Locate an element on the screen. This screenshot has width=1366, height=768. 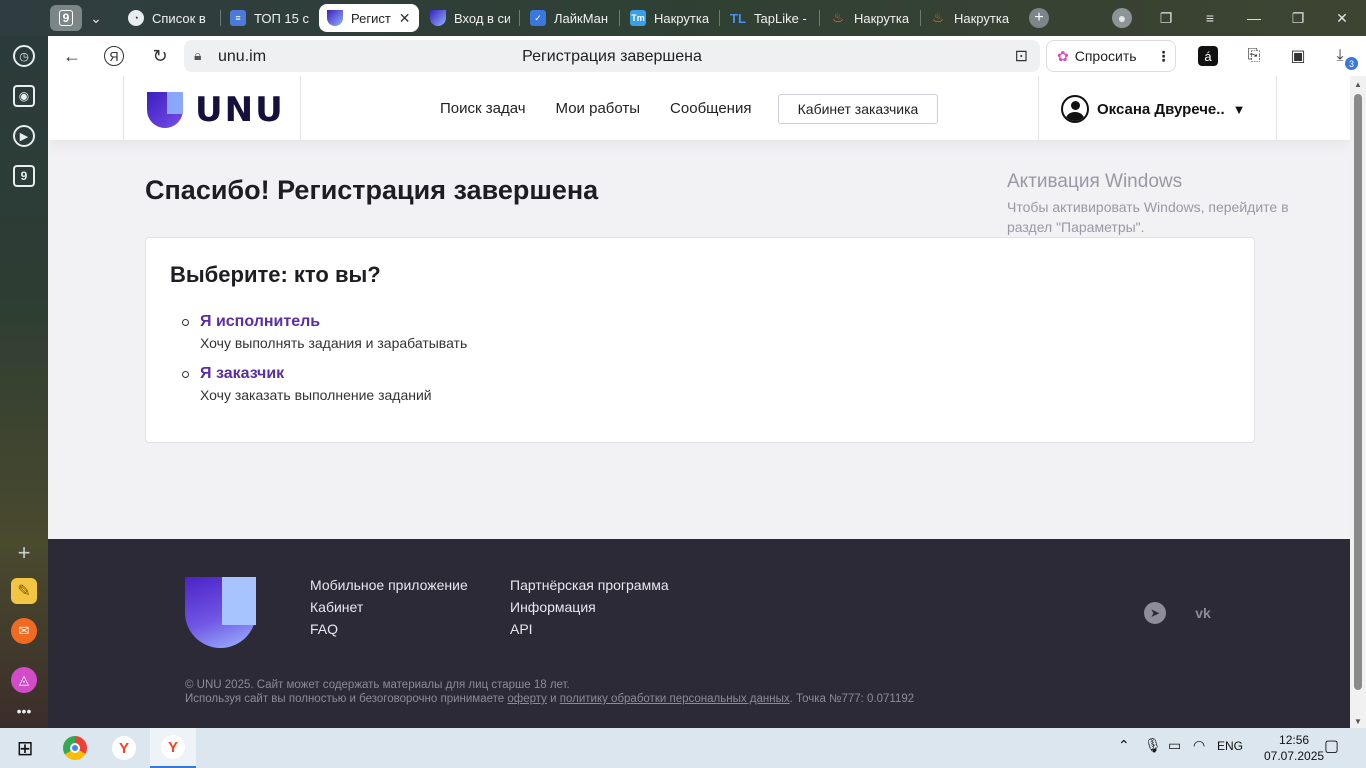
chrome-taskbar-icon is located at coordinates (75, 748).